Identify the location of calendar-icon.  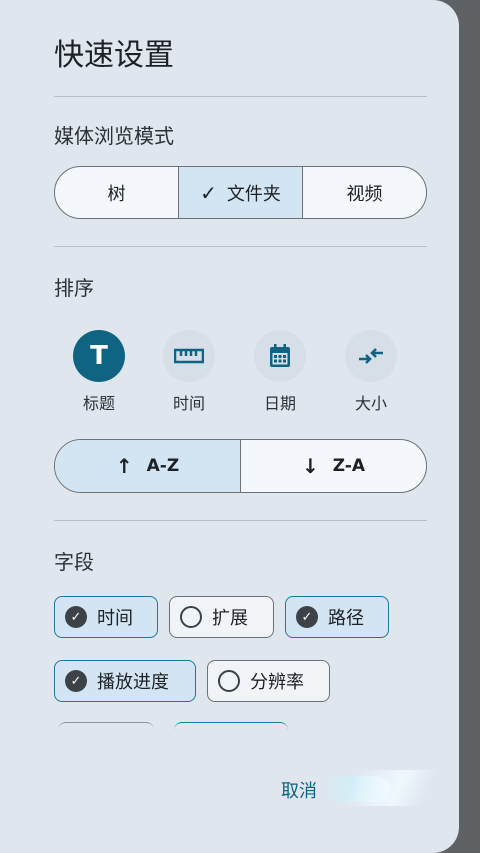
(280, 356).